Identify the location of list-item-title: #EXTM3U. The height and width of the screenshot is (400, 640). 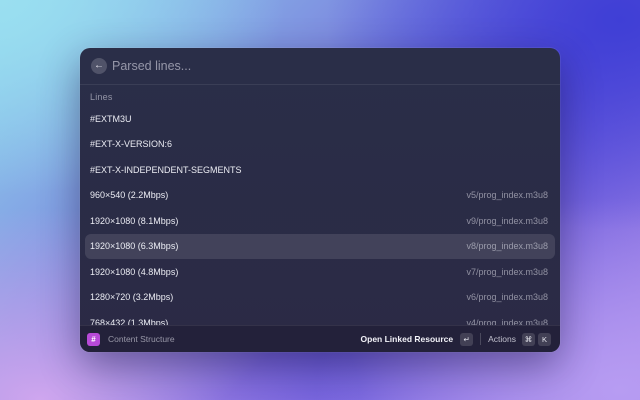
(111, 118).